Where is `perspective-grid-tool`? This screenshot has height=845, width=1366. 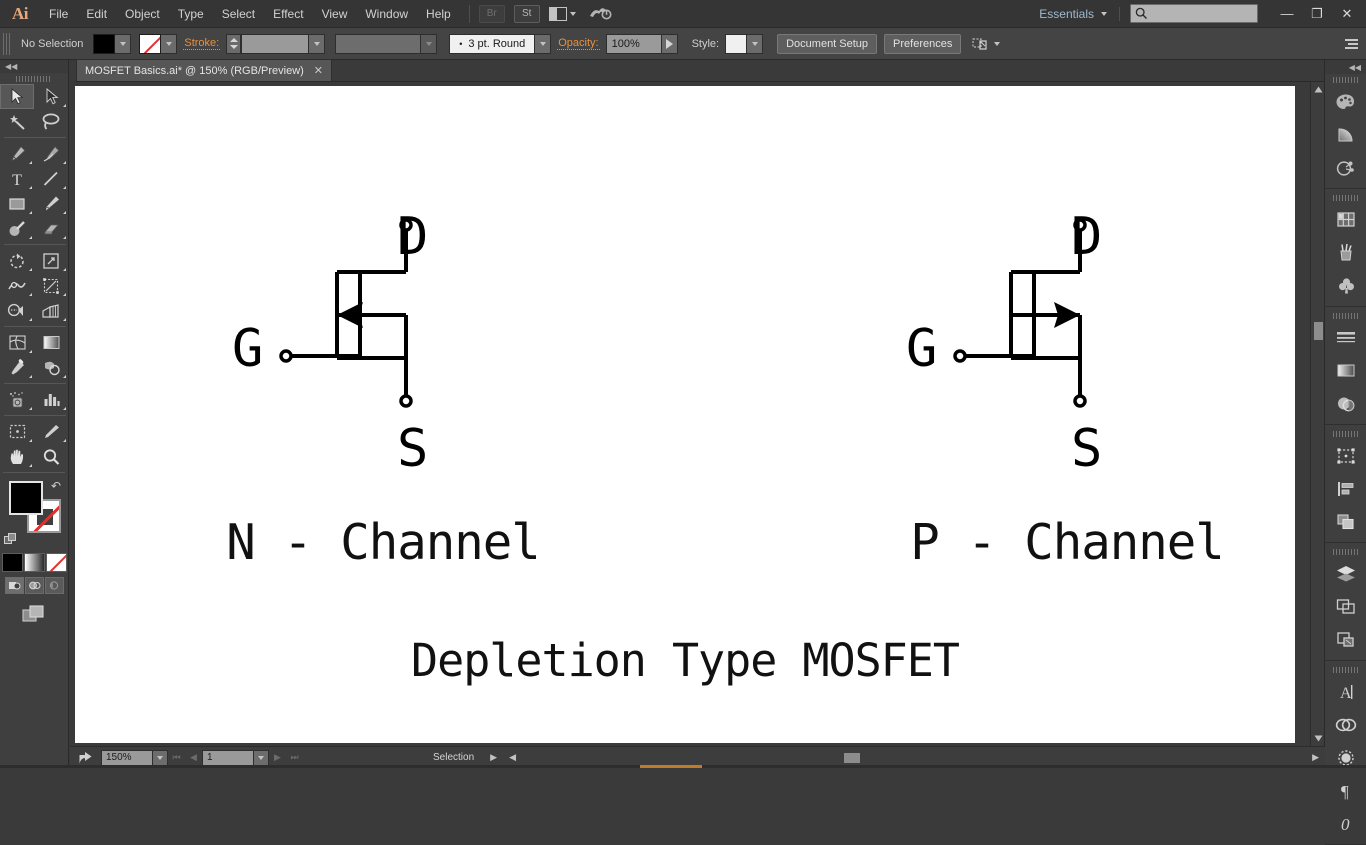
perspective-grid-tool is located at coordinates (51, 310).